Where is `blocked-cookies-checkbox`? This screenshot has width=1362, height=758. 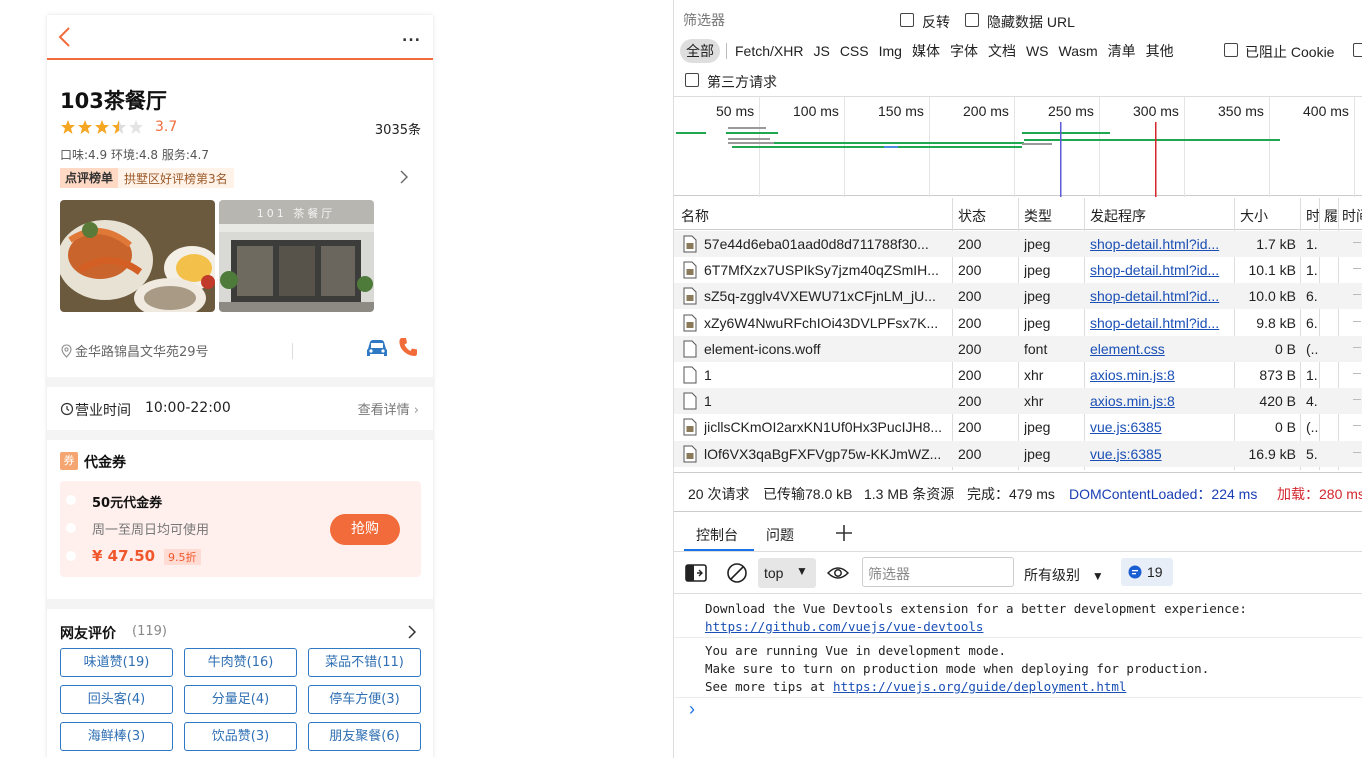
blocked-cookies-checkbox is located at coordinates (1231, 50).